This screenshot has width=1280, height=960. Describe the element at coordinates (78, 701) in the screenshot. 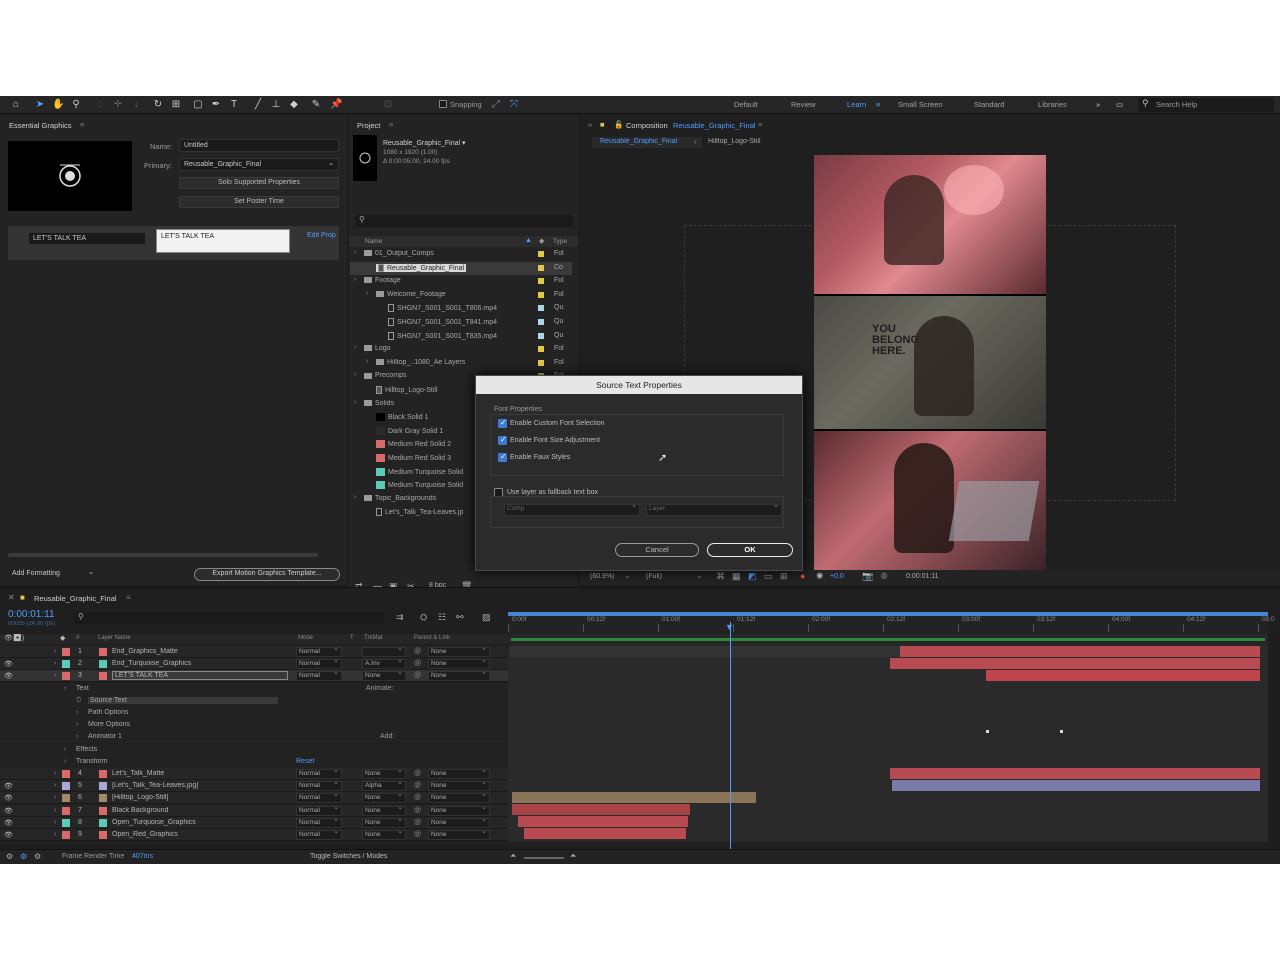

I see `stopwatch-icon: ⏱` at that location.